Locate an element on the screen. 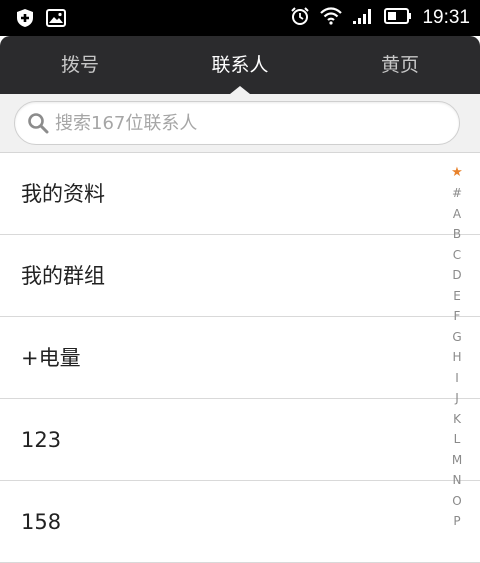 The image size is (480, 563). search-area: 搜索167位联系人 is located at coordinates (240, 123).